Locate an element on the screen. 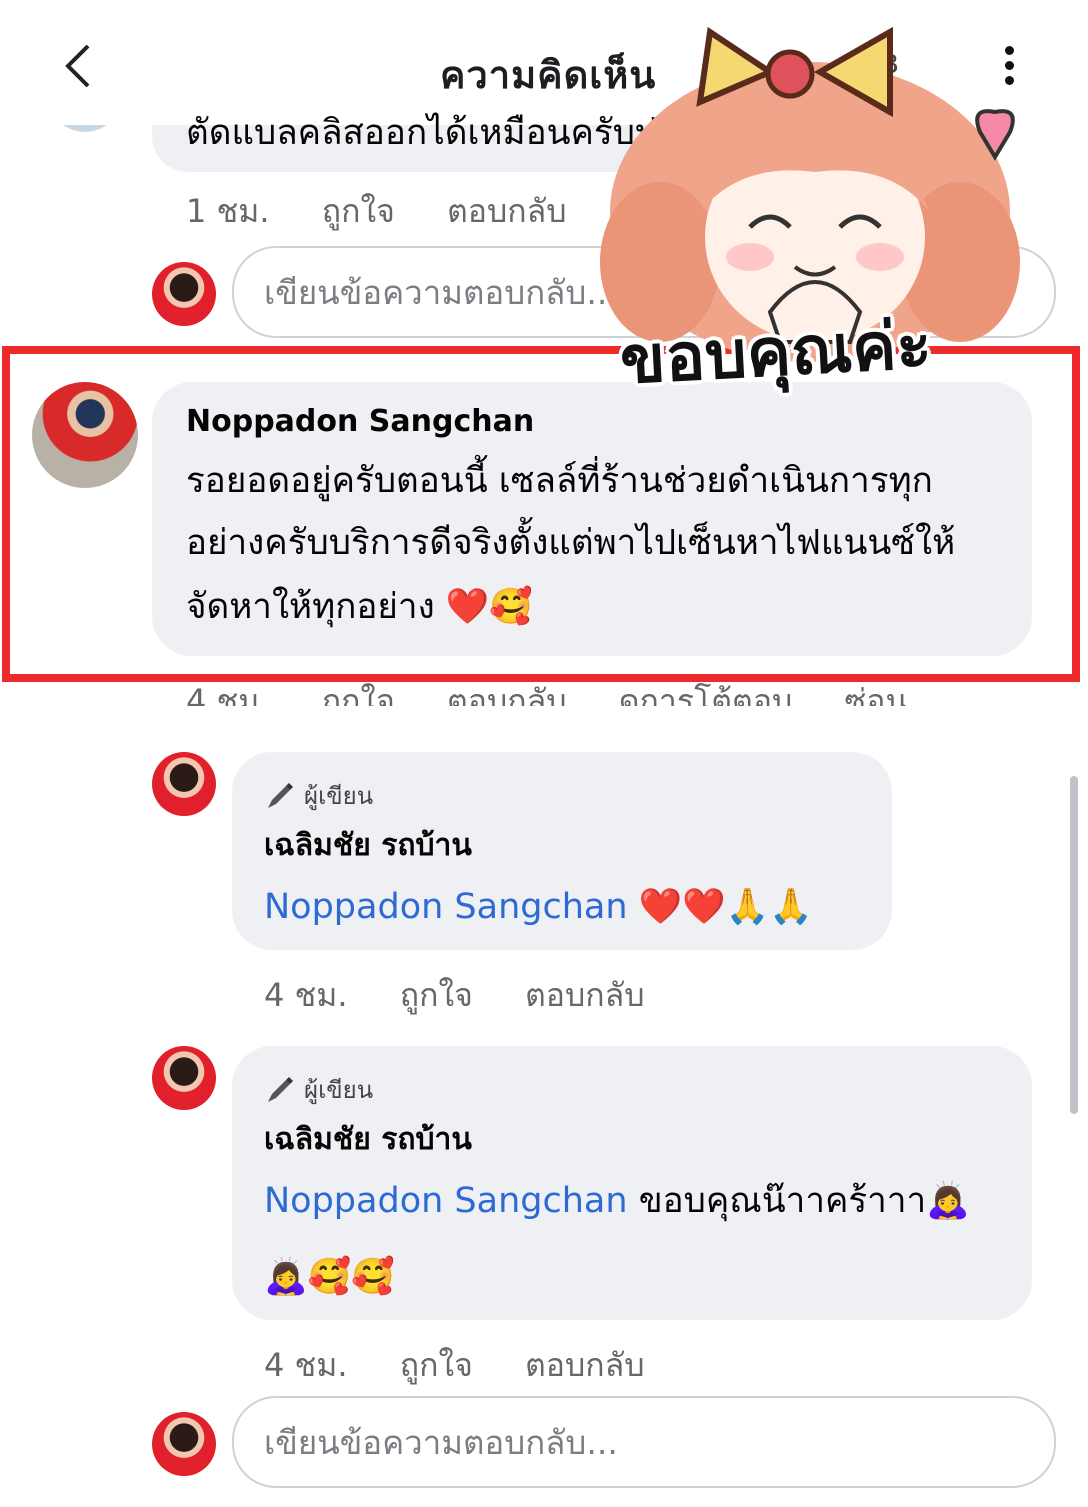 This screenshot has height=1507, width=1088. reply-text: Noppadon Sangchan ❤️❤️🙏🙏 is located at coordinates (538, 907).